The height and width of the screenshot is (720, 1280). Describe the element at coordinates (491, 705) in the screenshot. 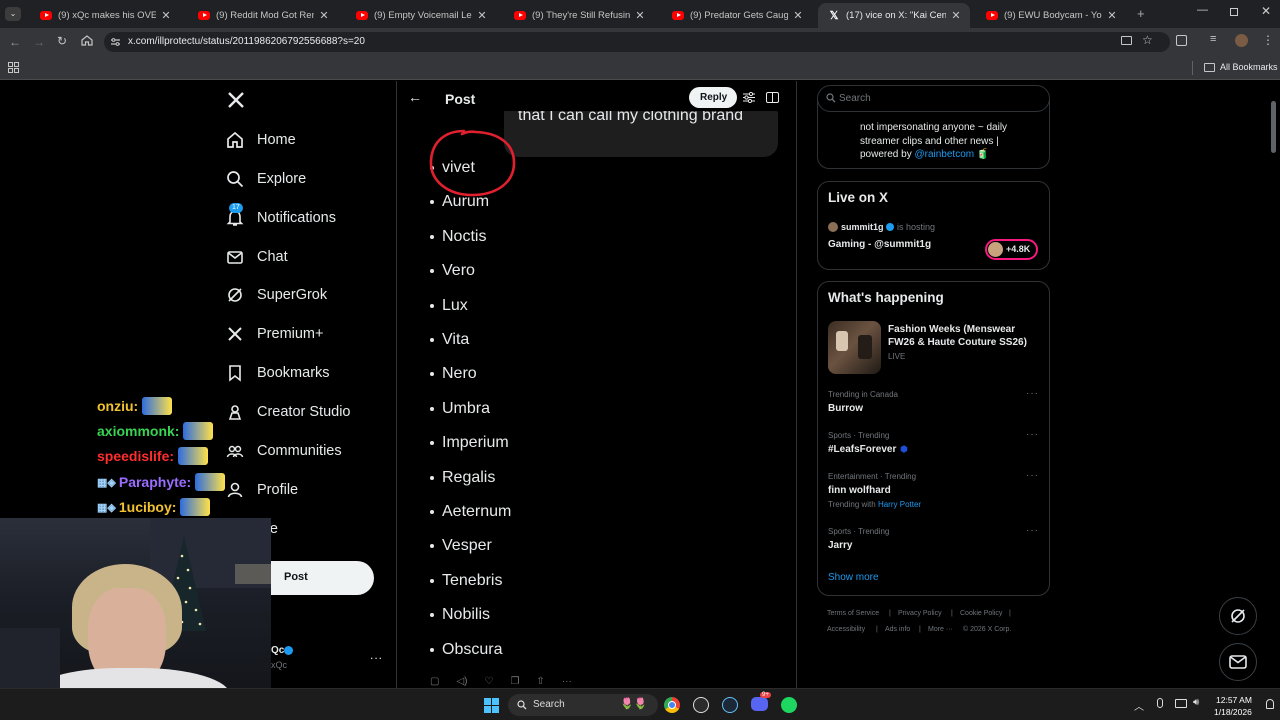

I see `windows-start-icon` at that location.